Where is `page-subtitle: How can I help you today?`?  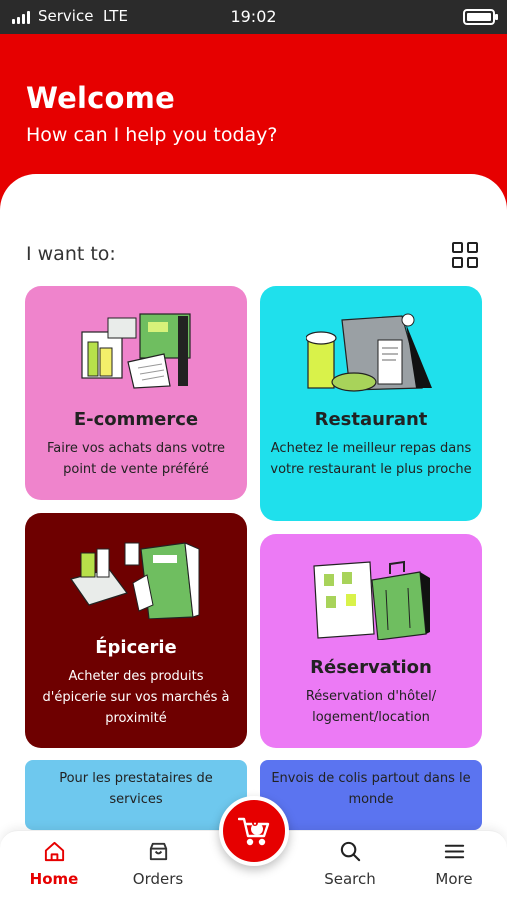
page-subtitle: How can I help you today? is located at coordinates (152, 135).